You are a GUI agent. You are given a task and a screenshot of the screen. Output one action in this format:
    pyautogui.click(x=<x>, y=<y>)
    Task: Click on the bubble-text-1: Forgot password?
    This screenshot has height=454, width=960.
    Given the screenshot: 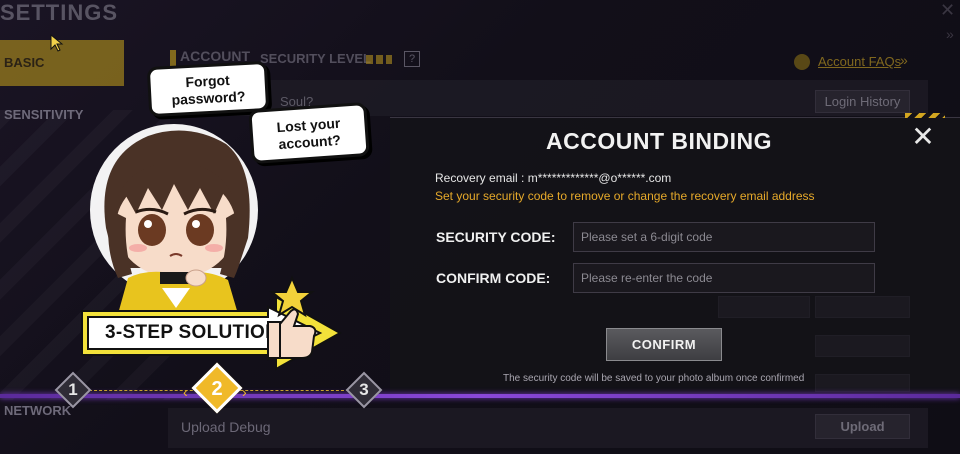 What is the action you would take?
    pyautogui.click(x=208, y=89)
    